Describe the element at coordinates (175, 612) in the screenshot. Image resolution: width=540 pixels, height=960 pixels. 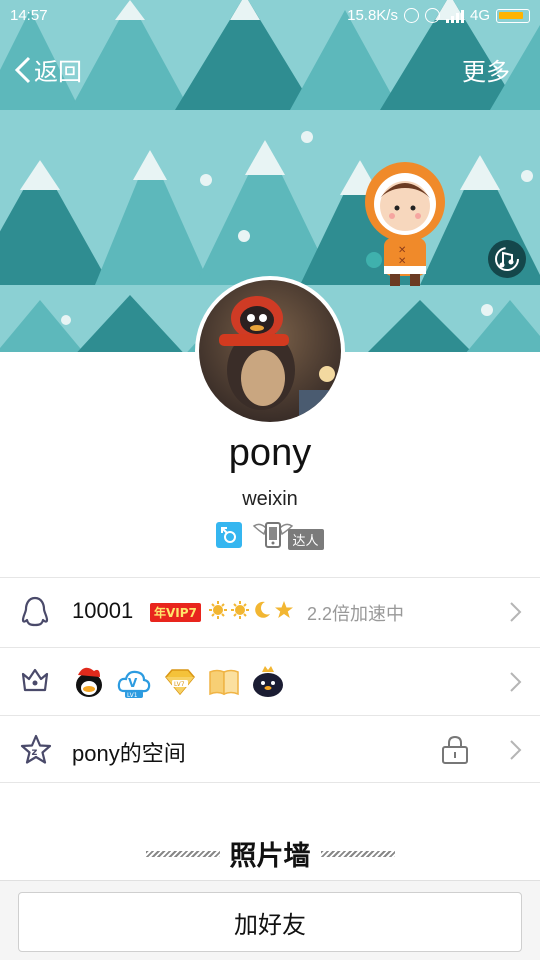
I see `vip-level-tag: 年VIP7` at that location.